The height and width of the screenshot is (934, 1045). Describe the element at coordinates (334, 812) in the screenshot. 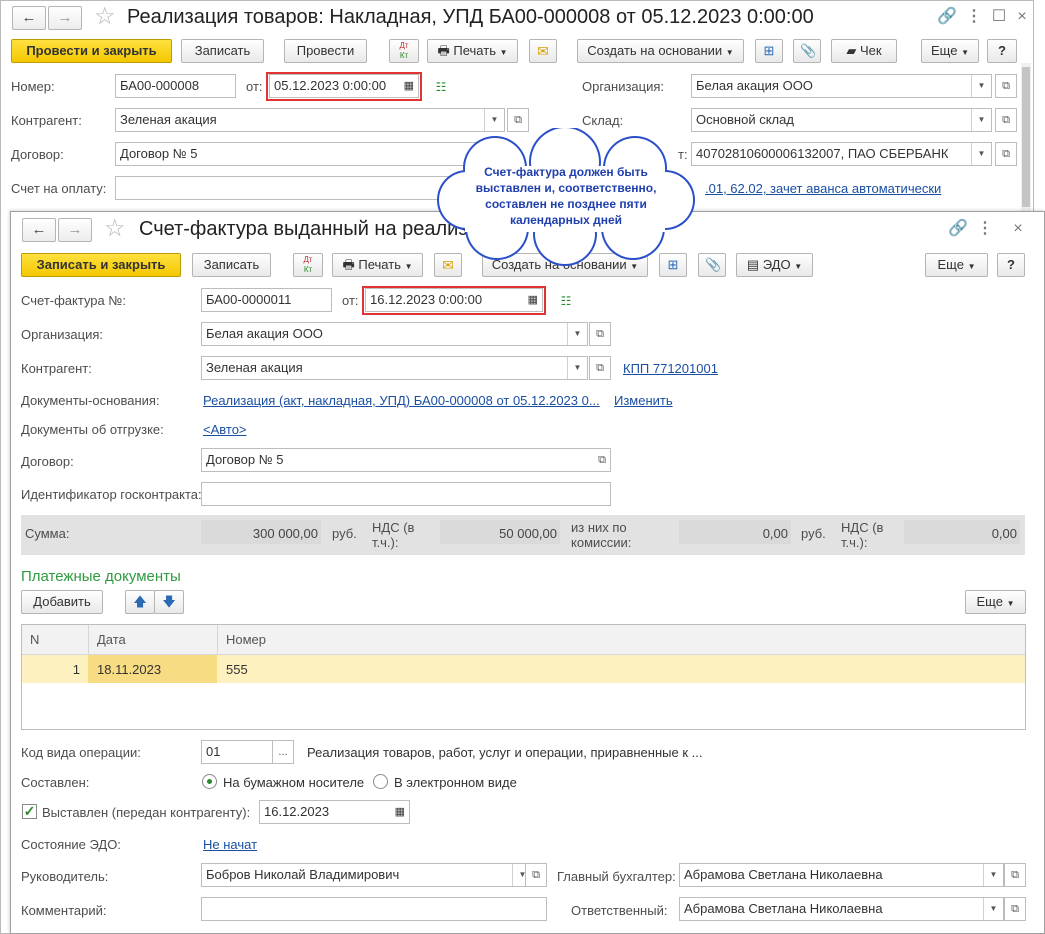

I see `issued-date-field: 16.12.2023 ▦` at that location.